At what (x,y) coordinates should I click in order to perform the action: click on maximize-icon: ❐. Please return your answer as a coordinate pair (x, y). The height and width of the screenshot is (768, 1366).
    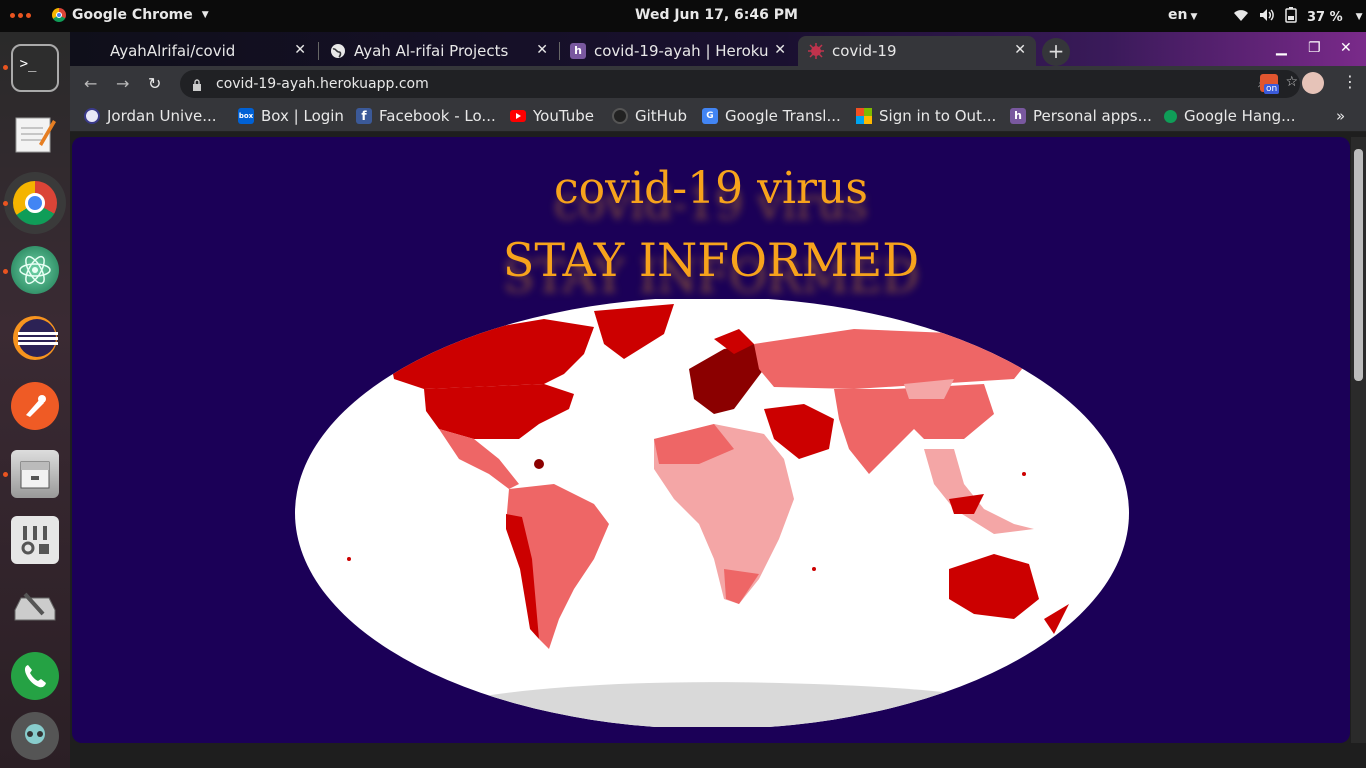
    Looking at the image, I should click on (1314, 48).